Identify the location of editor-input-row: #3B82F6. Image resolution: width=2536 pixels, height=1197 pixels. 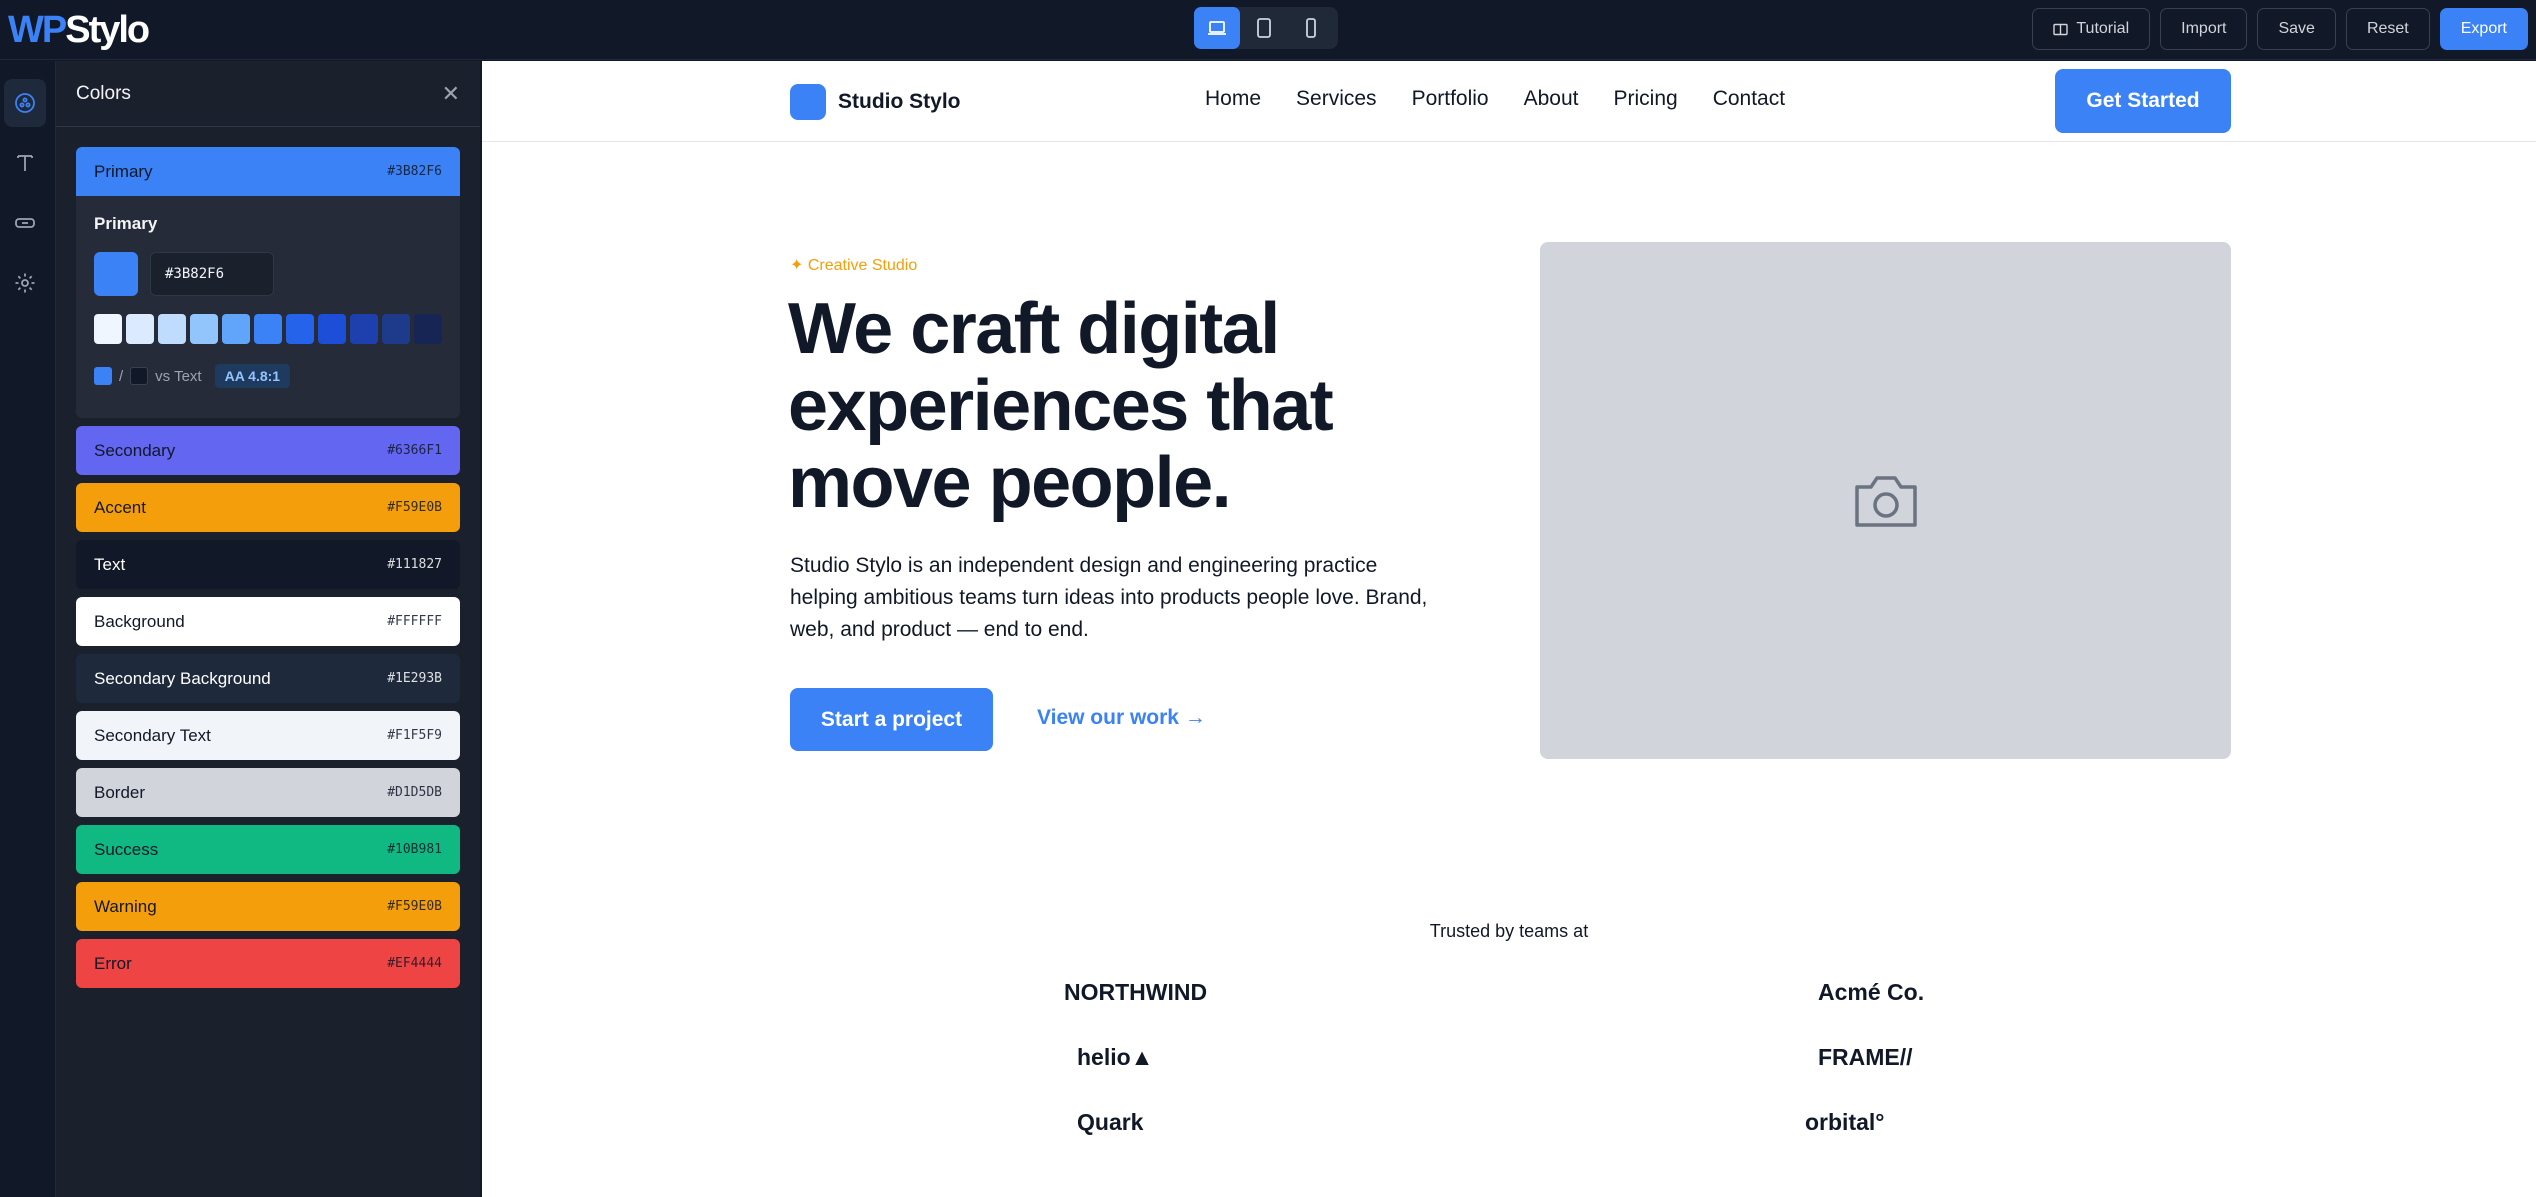
(268, 274).